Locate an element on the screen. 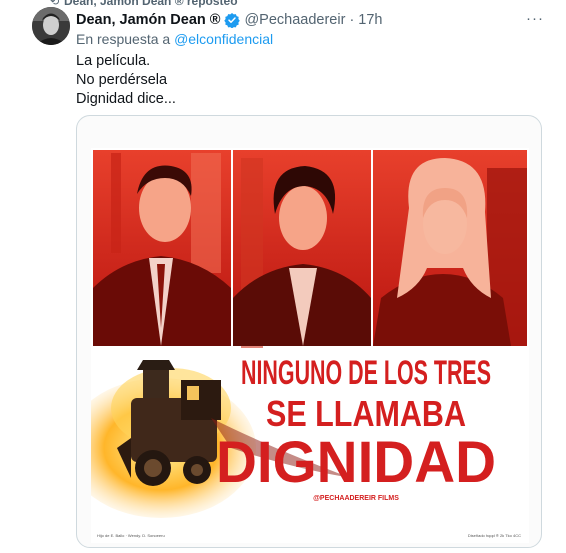 The image size is (566, 553). poster-small-right: Diseñado hqqd ® 2k Tko 4CC is located at coordinates (494, 535).